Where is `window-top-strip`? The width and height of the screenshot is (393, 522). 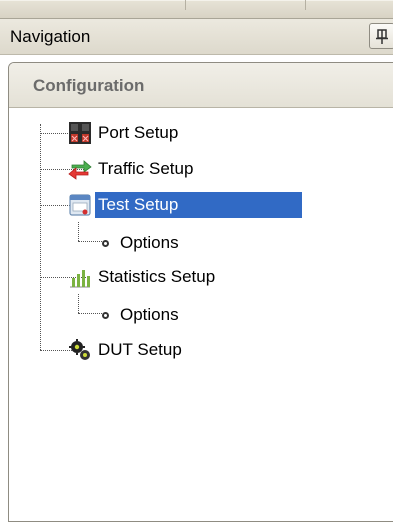
window-top-strip is located at coordinates (196, 9).